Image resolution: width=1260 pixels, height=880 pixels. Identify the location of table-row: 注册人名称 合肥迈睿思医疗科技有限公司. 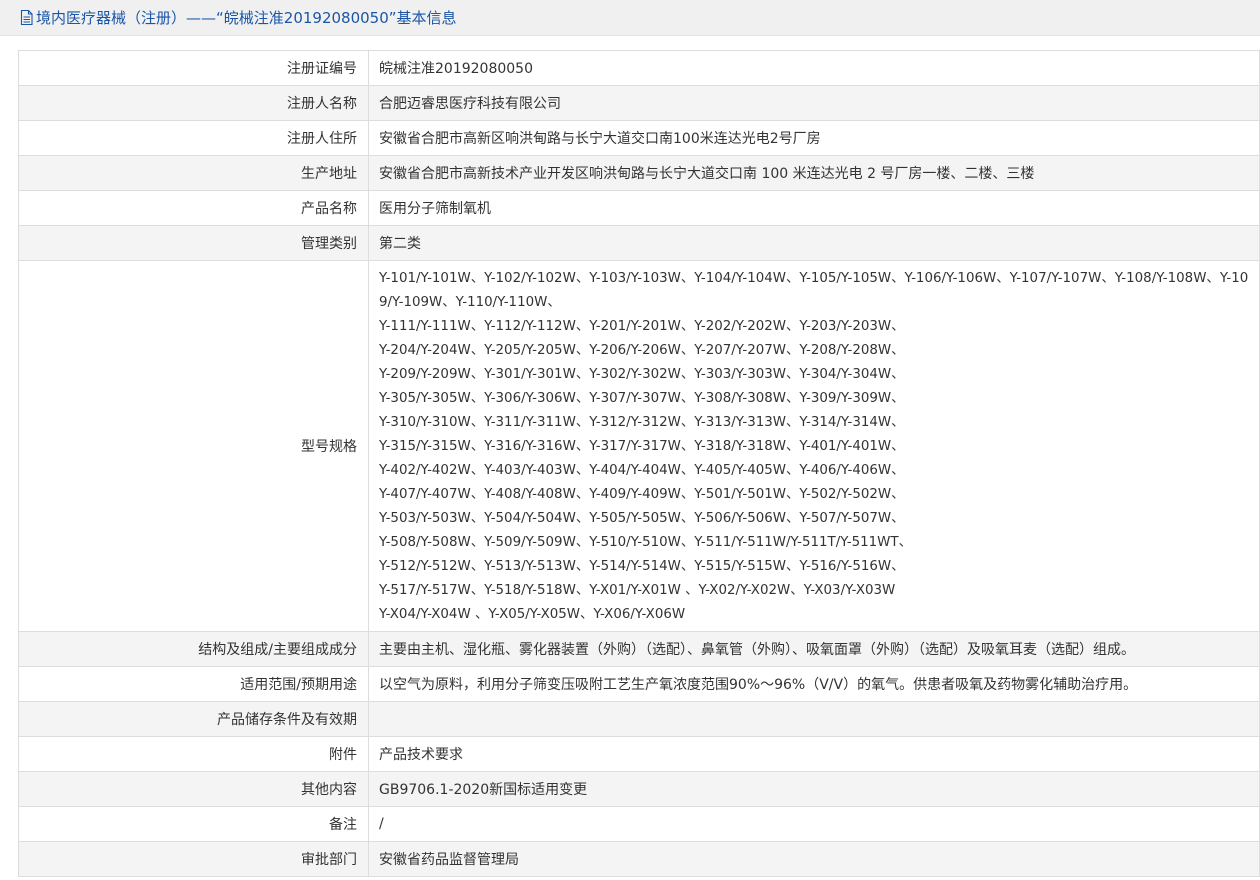
(639, 103).